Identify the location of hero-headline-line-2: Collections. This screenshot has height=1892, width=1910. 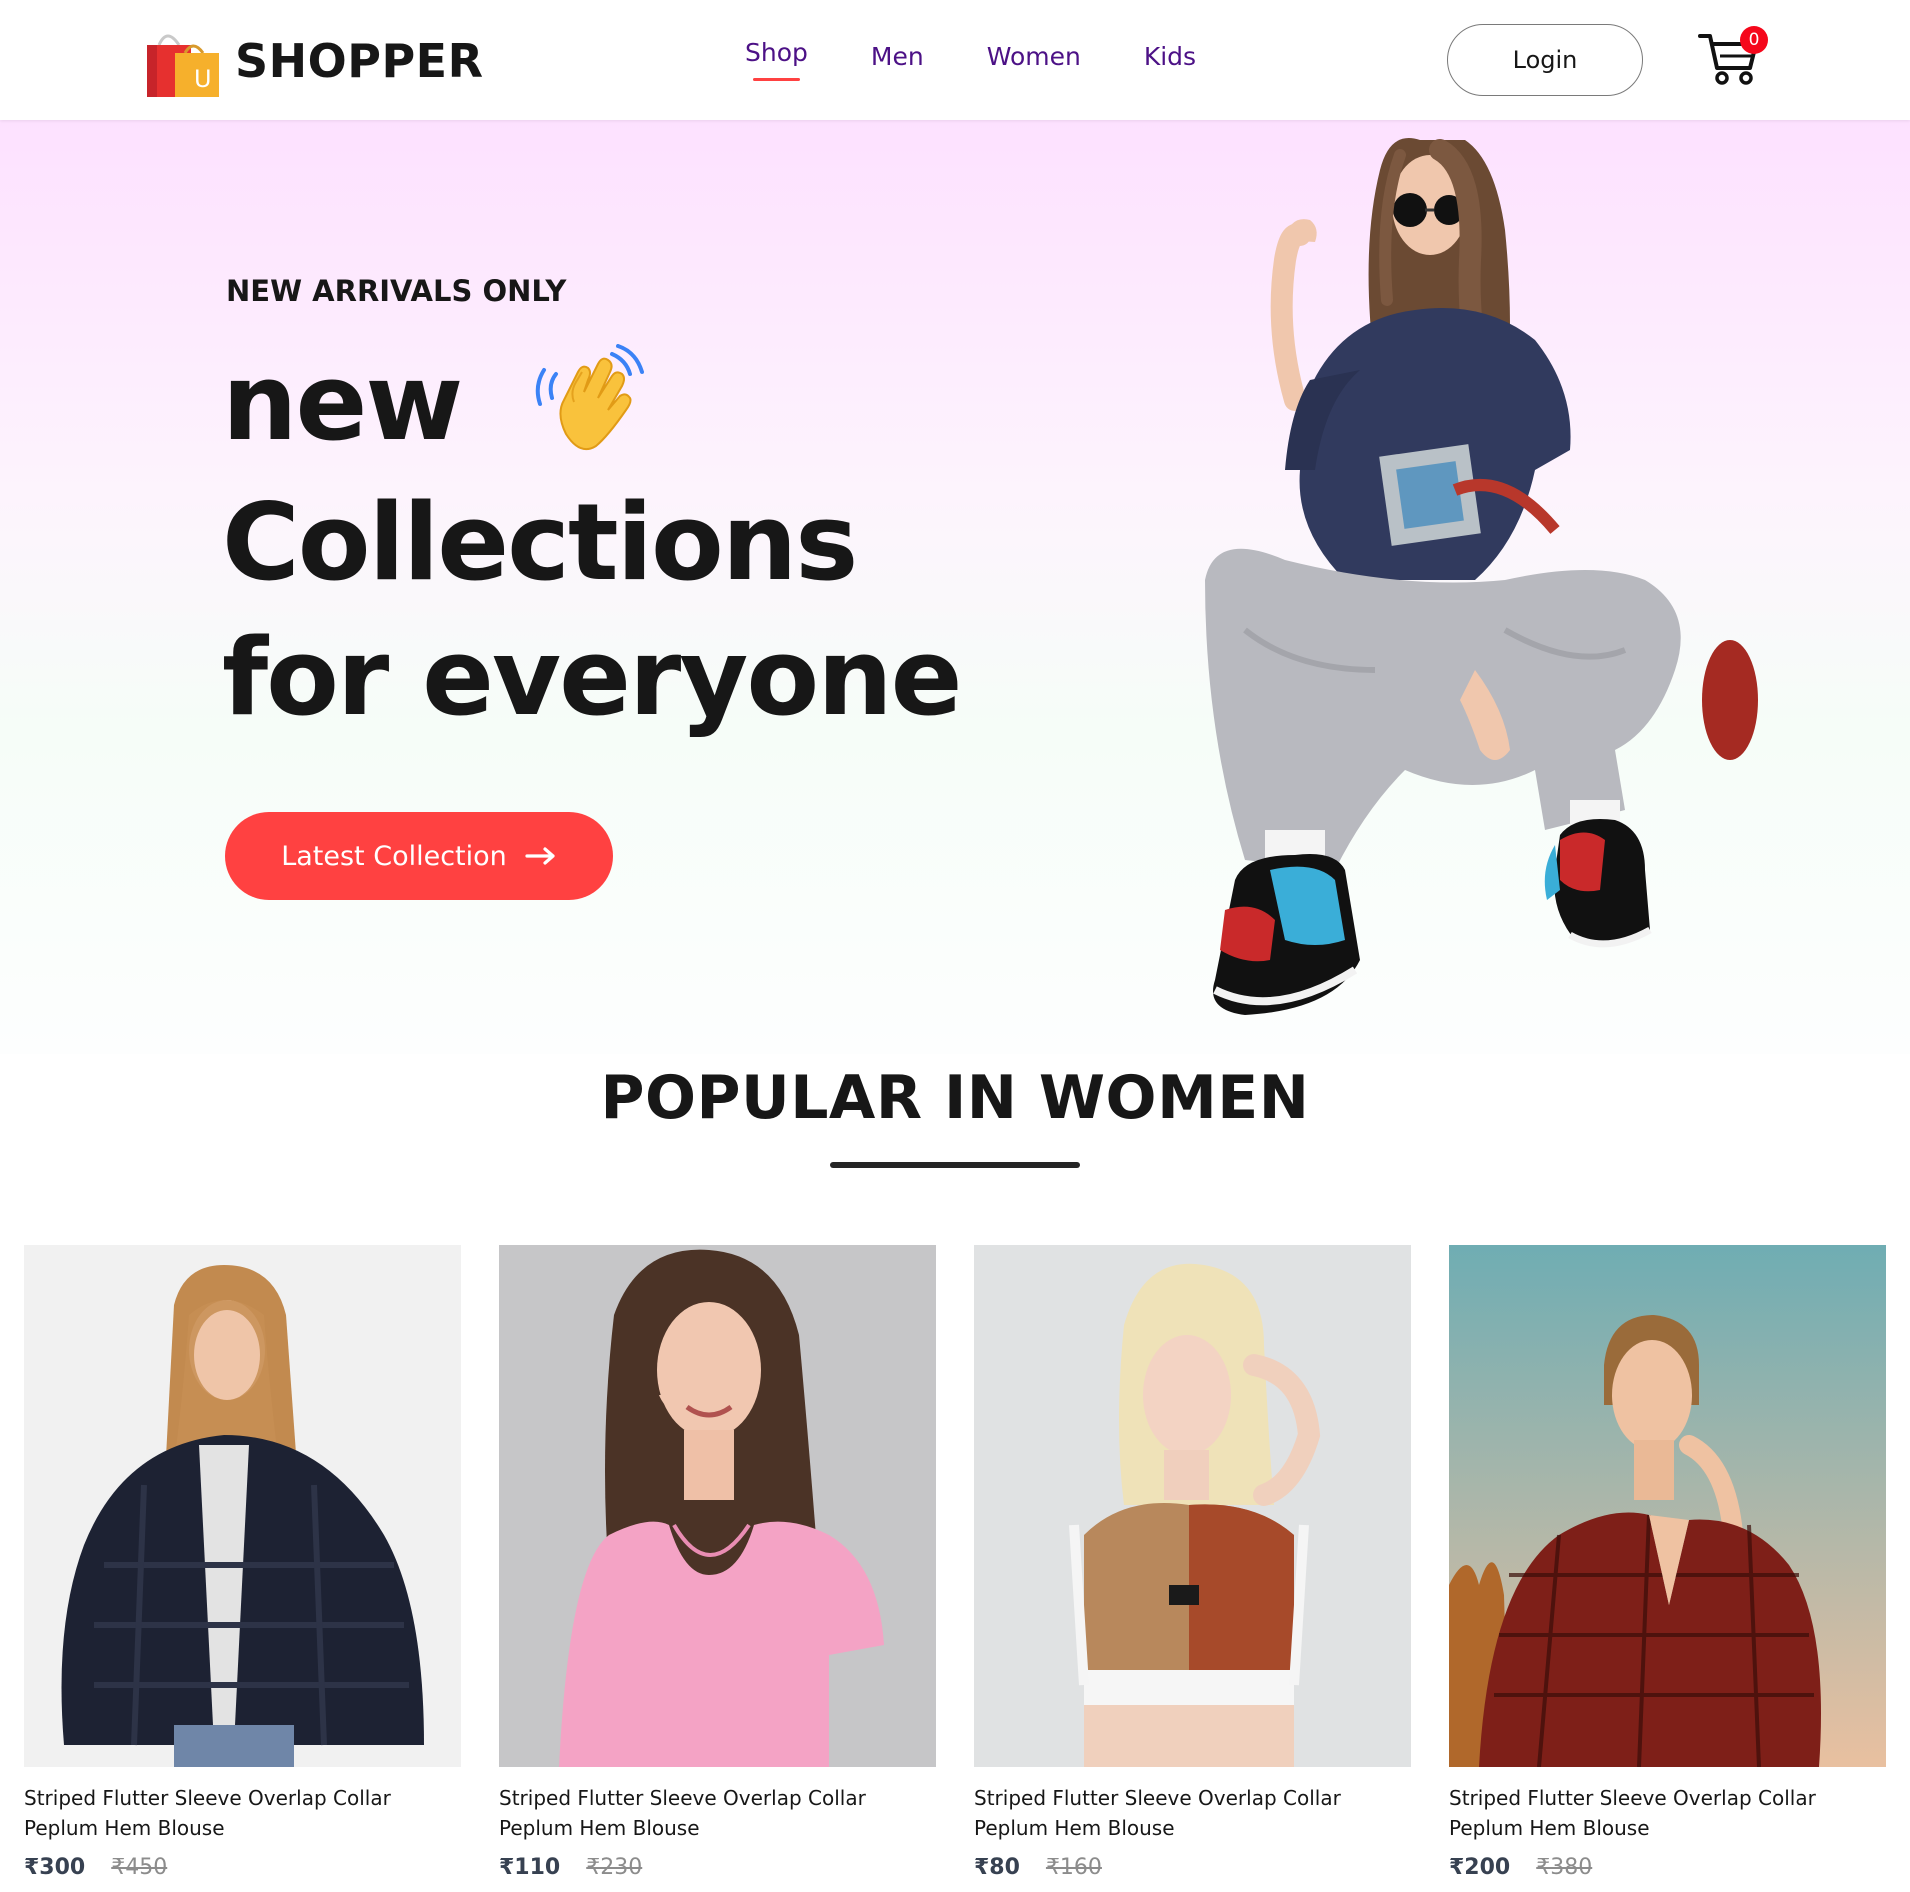
(540, 542).